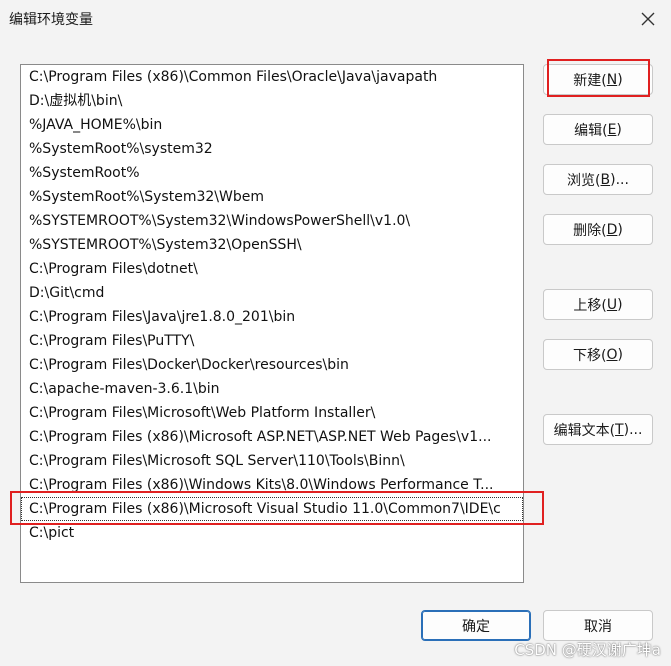  I want to click on edit-button-paren: ), so click(619, 129).